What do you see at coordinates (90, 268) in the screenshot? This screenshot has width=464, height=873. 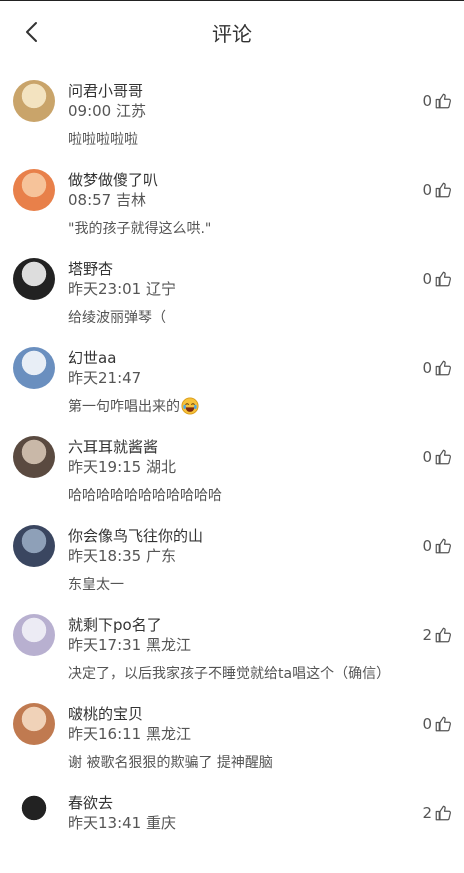 I see `comment-username: 塔野杏` at bounding box center [90, 268].